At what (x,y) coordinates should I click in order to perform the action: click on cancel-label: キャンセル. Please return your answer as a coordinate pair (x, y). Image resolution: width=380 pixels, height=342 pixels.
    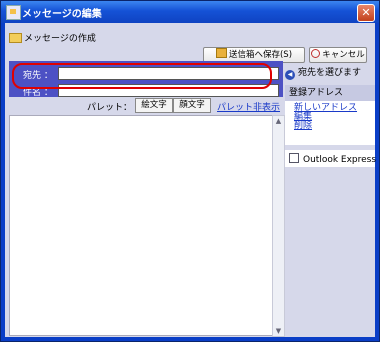
    Looking at the image, I should click on (343, 55).